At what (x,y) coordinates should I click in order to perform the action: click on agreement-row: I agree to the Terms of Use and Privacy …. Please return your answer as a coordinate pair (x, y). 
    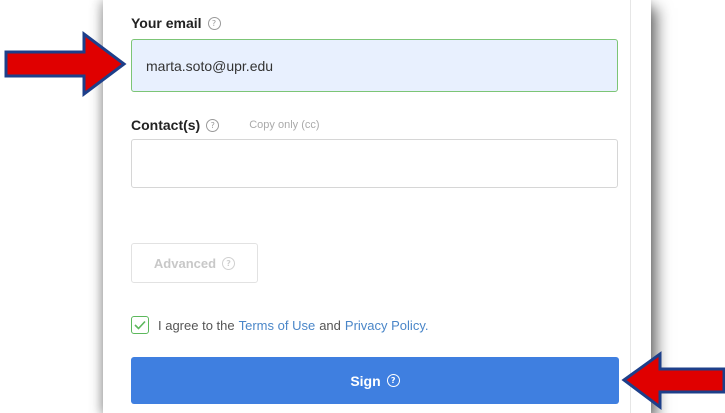
    Looking at the image, I should click on (281, 325).